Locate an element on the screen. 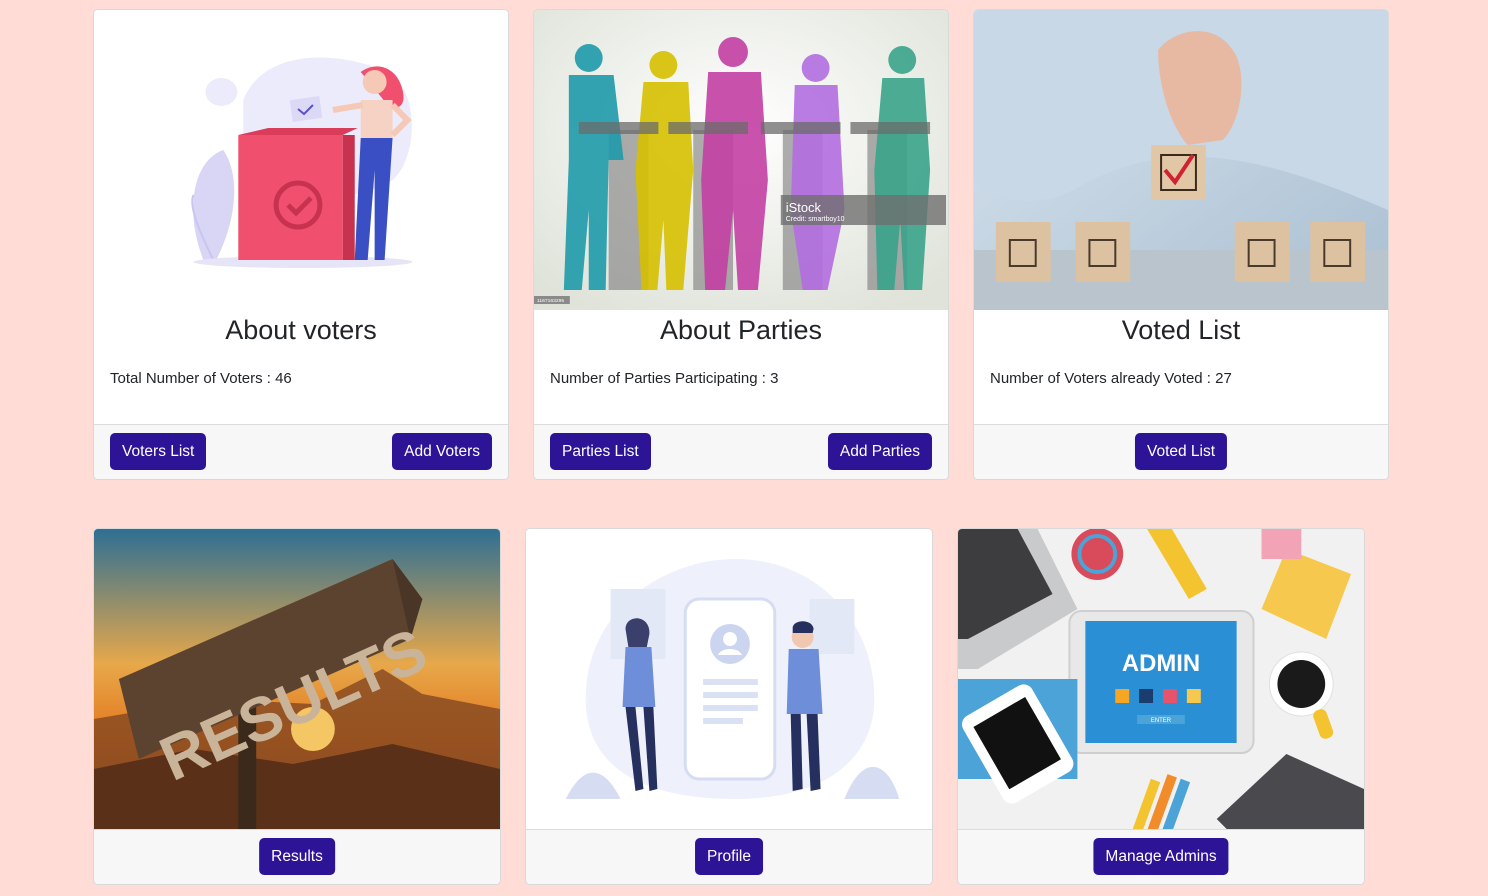 Image resolution: width=1488 pixels, height=896 pixels. istock-brand: iStock is located at coordinates (804, 207).